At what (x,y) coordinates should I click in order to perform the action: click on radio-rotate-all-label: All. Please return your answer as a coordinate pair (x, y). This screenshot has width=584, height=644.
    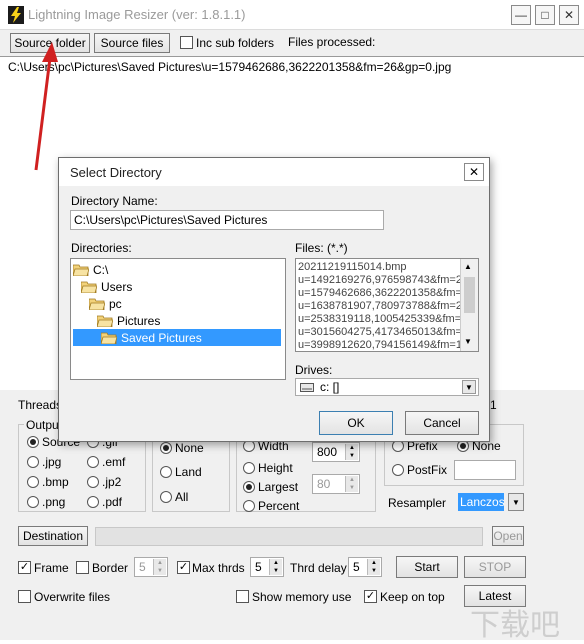
    Looking at the image, I should click on (182, 497).